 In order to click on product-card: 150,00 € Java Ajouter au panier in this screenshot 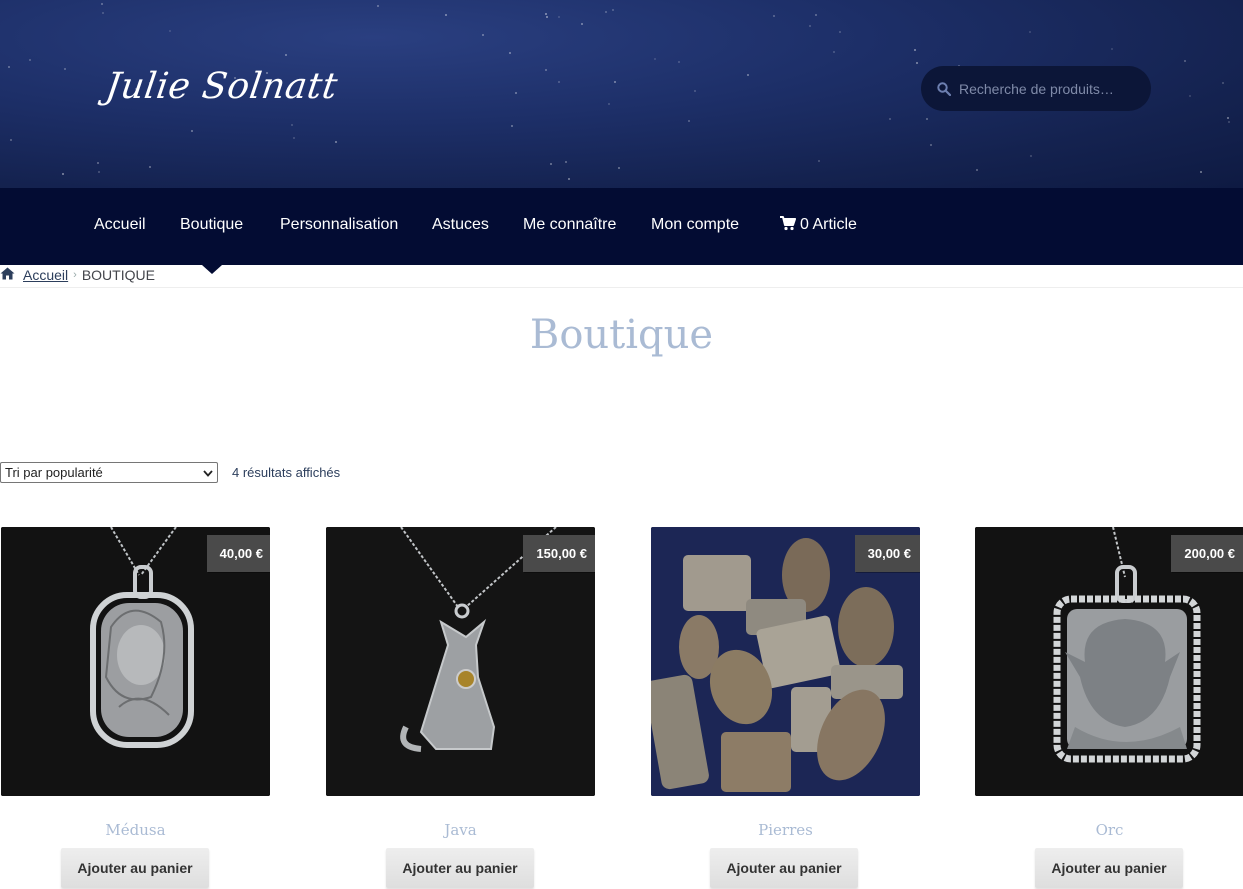, I will do `click(460, 707)`.